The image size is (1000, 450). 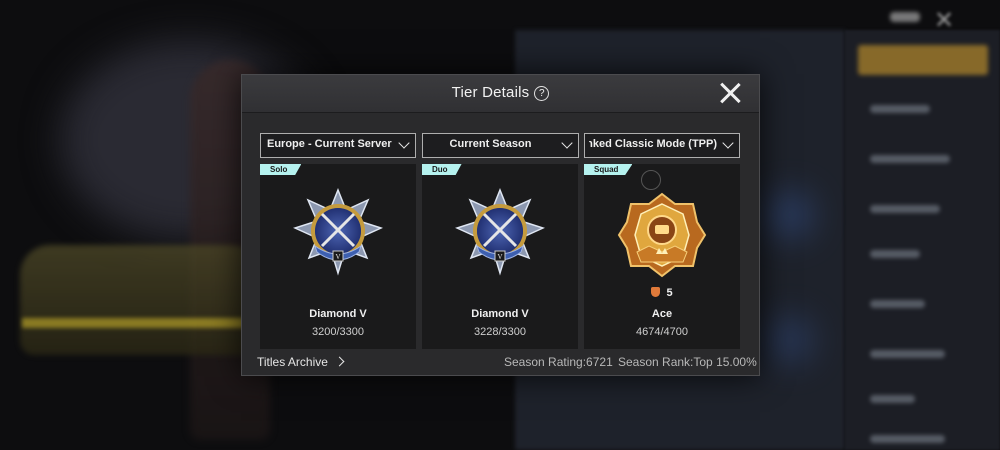 What do you see at coordinates (558, 362) in the screenshot?
I see `season-rating: Season Rating:6721` at bounding box center [558, 362].